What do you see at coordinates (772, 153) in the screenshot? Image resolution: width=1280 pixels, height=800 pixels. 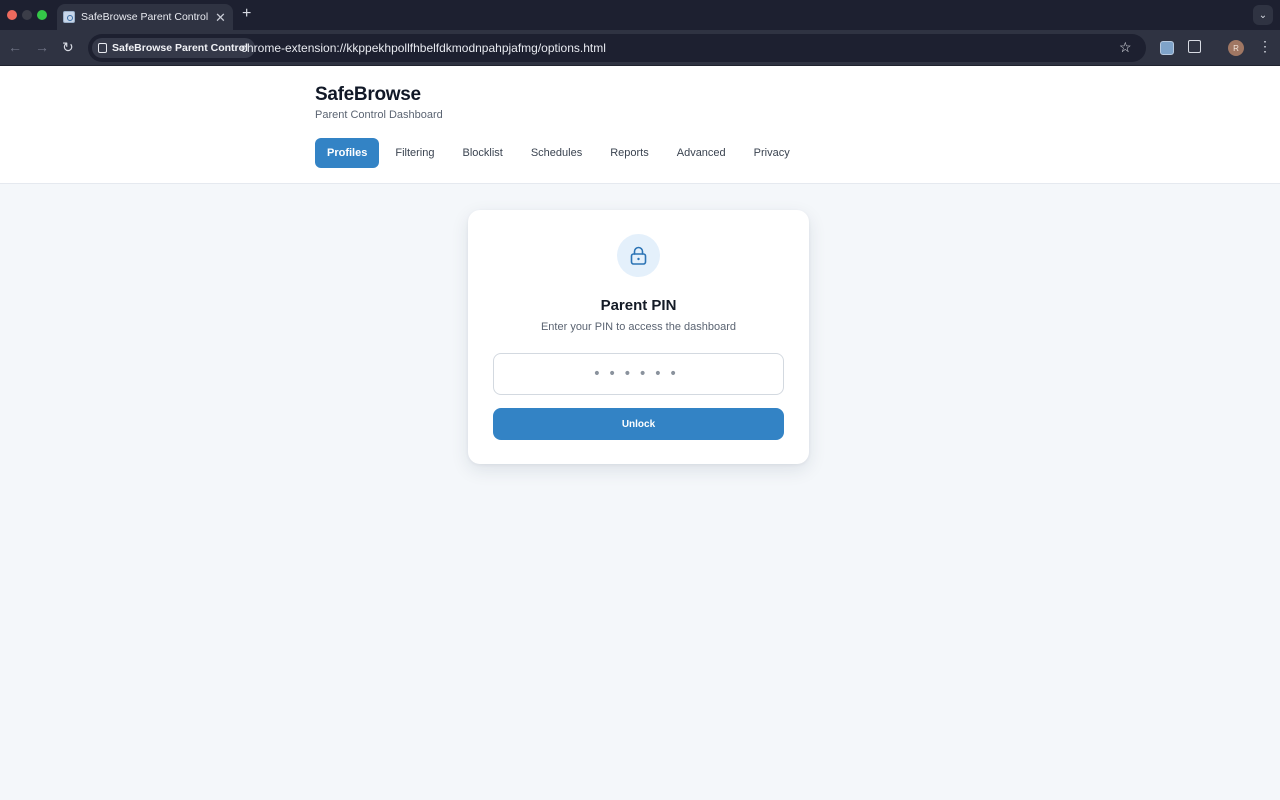 I see `tab-privacy: Privacy` at bounding box center [772, 153].